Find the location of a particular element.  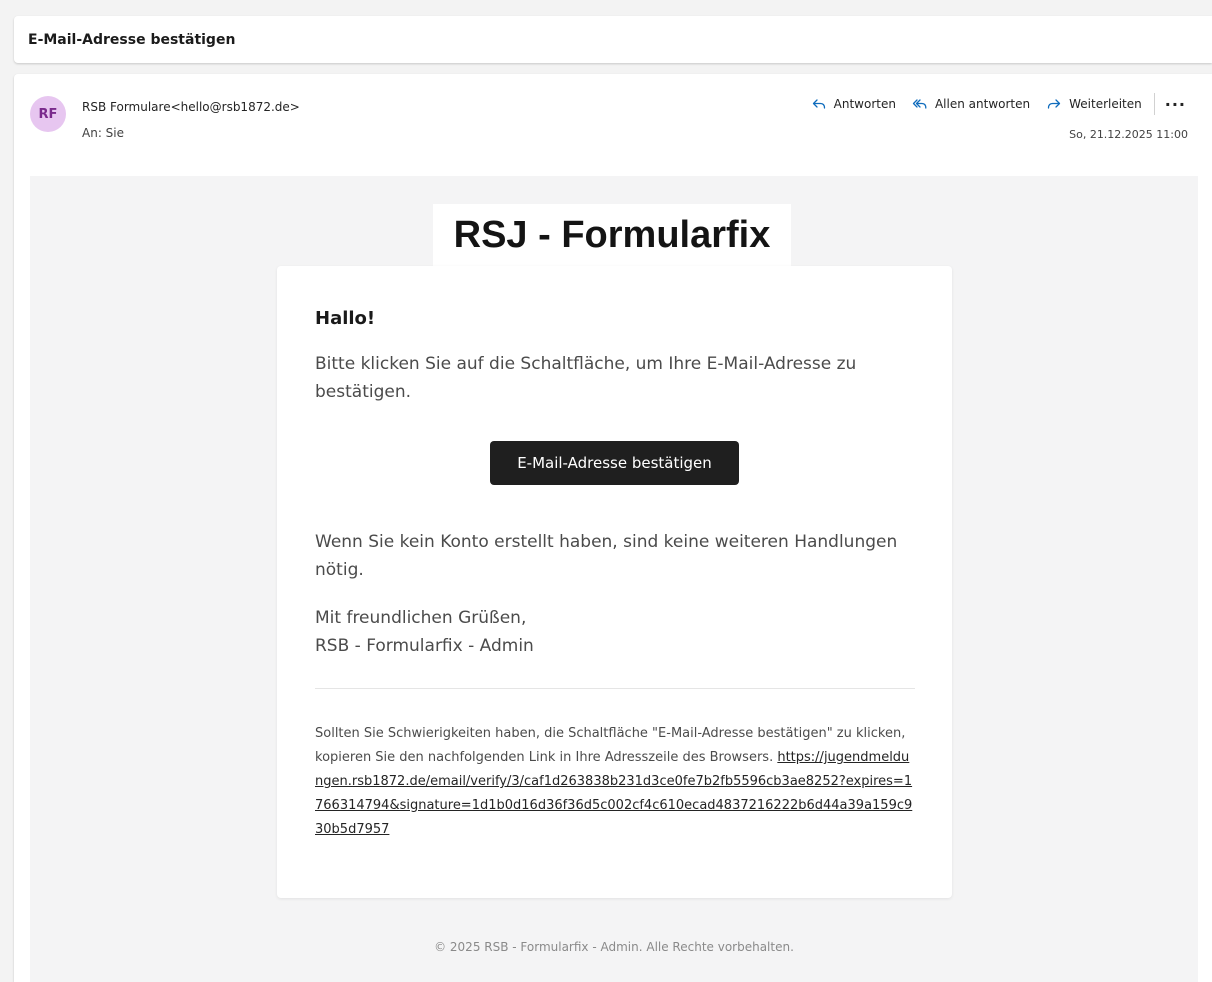

reply-icon is located at coordinates (818, 104).